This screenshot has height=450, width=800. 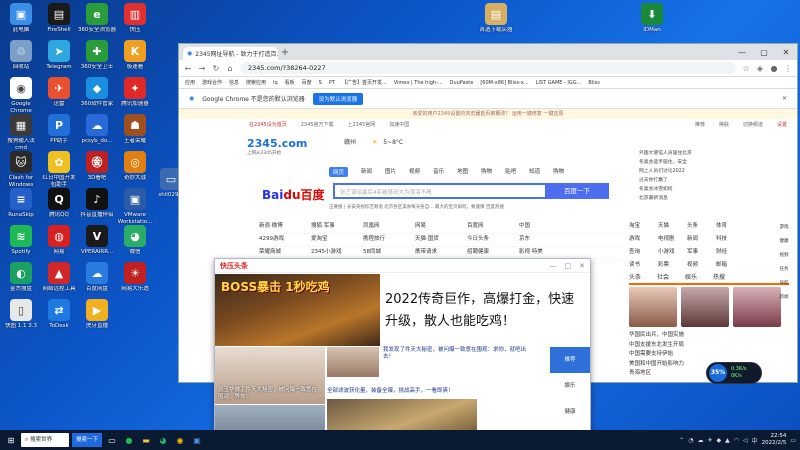 What do you see at coordinates (21, 277) in the screenshot?
I see `desktop-icon: ◐ 金杰搜盘` at bounding box center [21, 277].